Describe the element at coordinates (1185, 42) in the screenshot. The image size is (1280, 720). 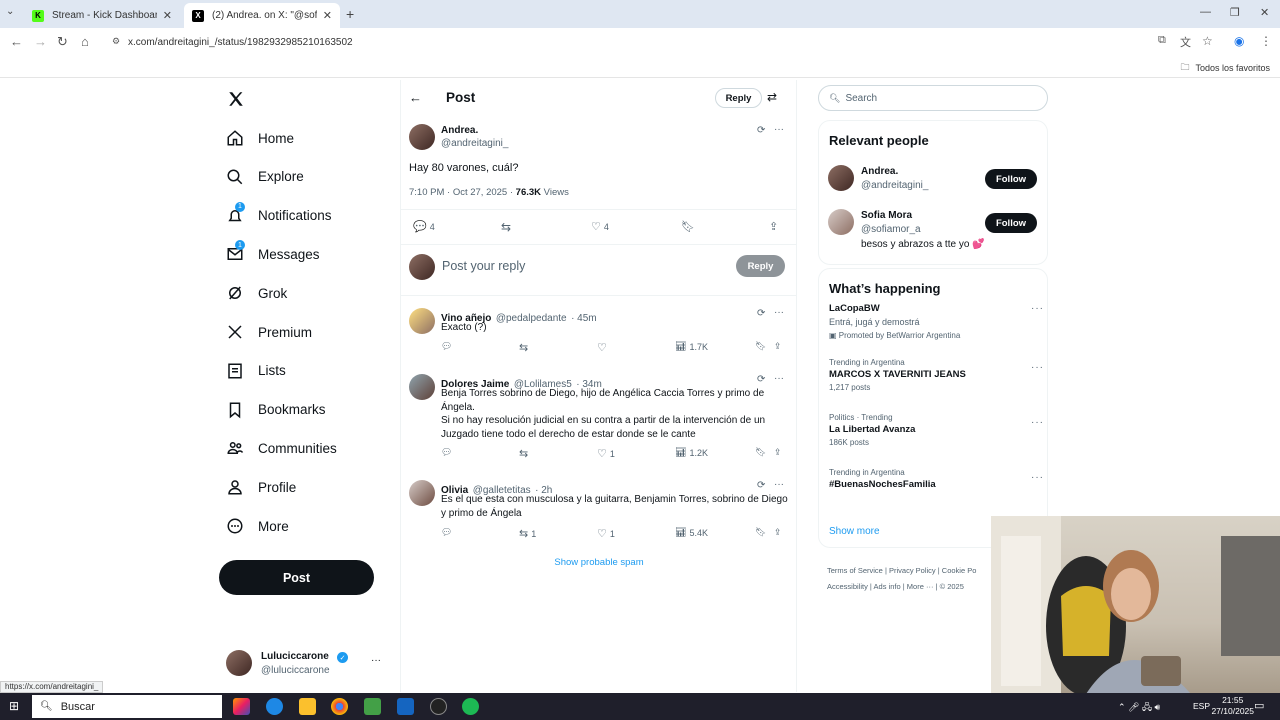
I see `translate-icon: 文` at that location.